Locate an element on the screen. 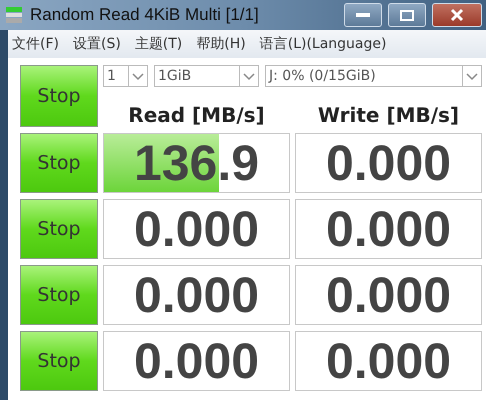  close-icon is located at coordinates (457, 15).